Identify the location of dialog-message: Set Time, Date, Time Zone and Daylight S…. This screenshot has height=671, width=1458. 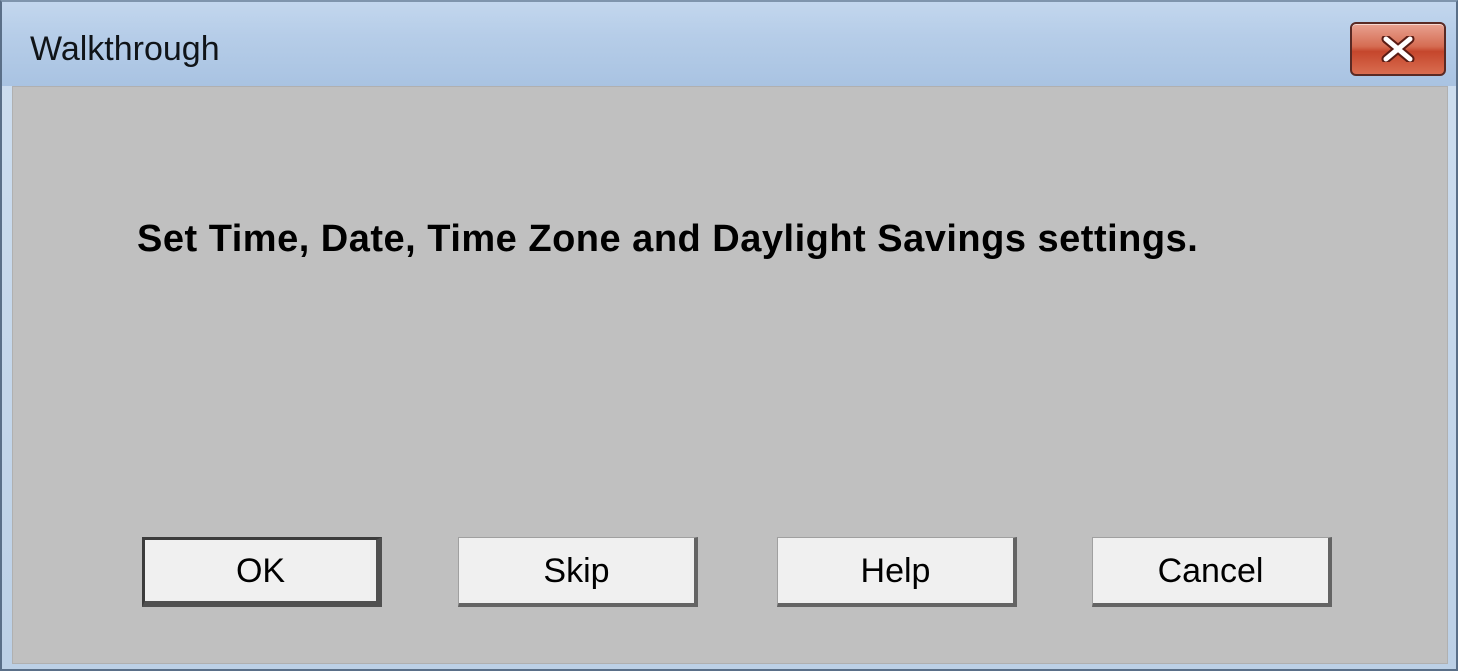
(668, 239).